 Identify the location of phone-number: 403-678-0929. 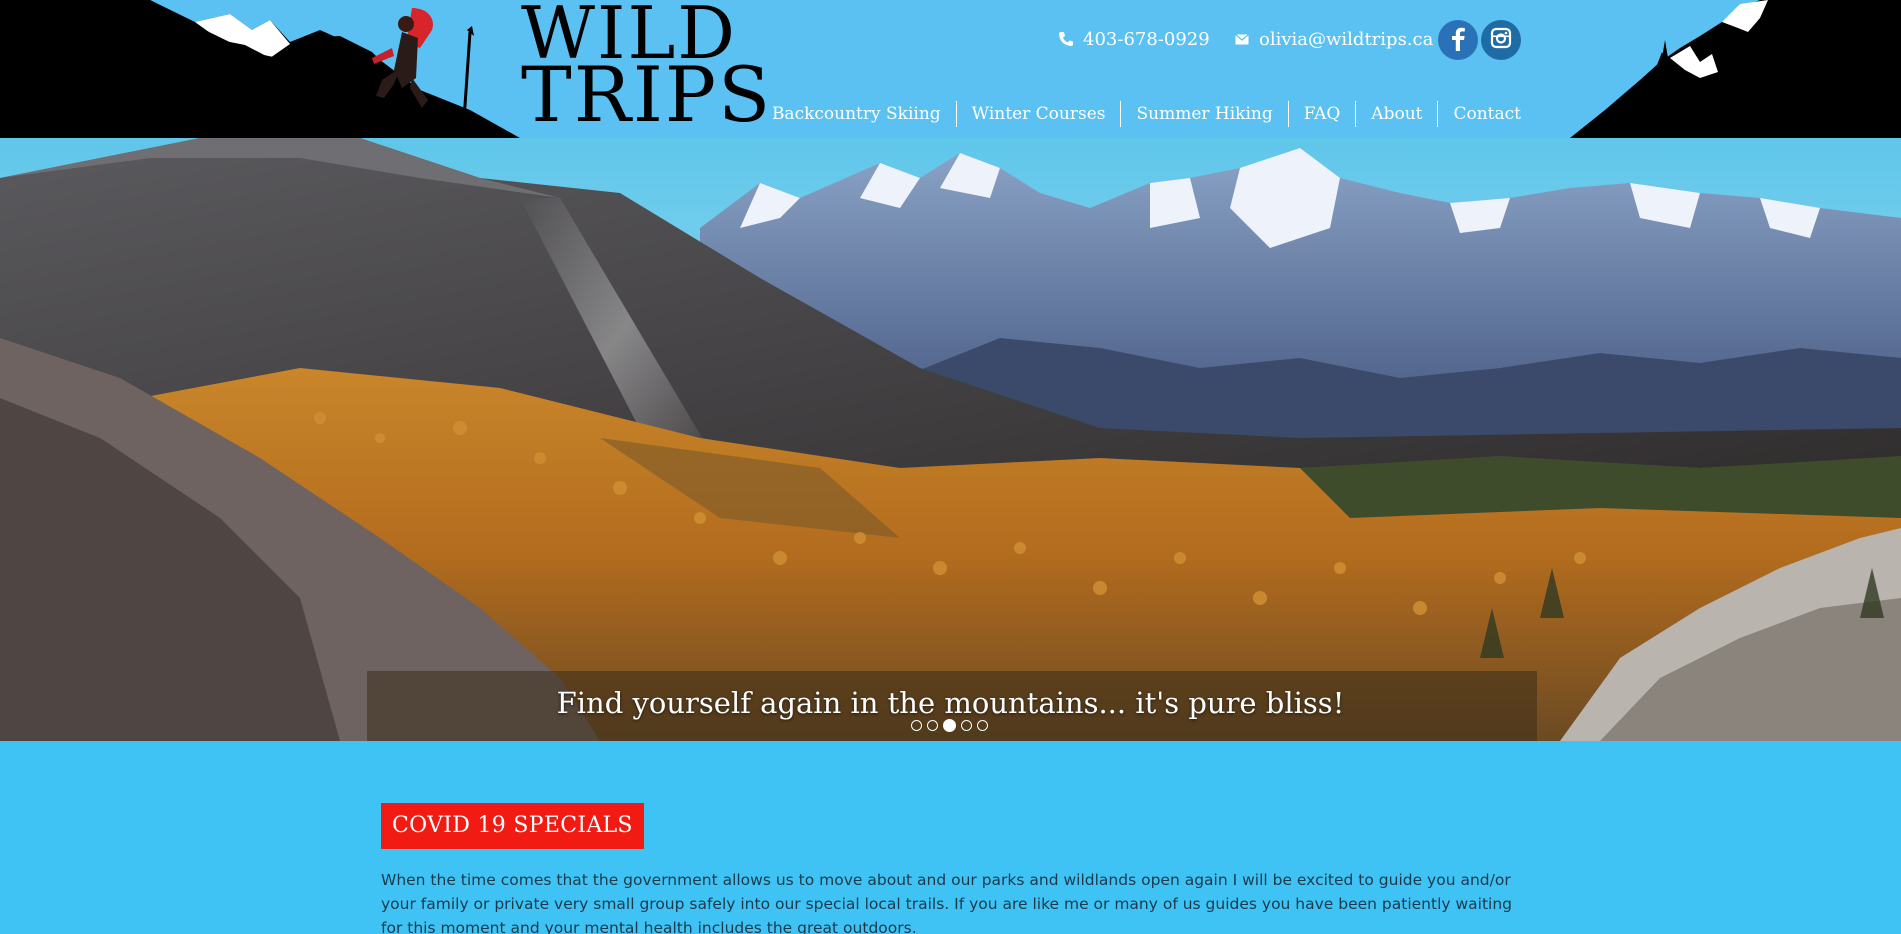
(1146, 39).